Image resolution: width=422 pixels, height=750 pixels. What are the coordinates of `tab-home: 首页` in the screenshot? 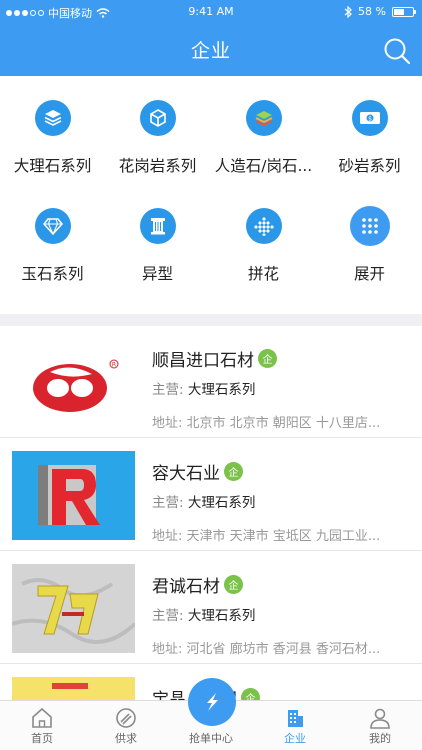 It's located at (42, 725).